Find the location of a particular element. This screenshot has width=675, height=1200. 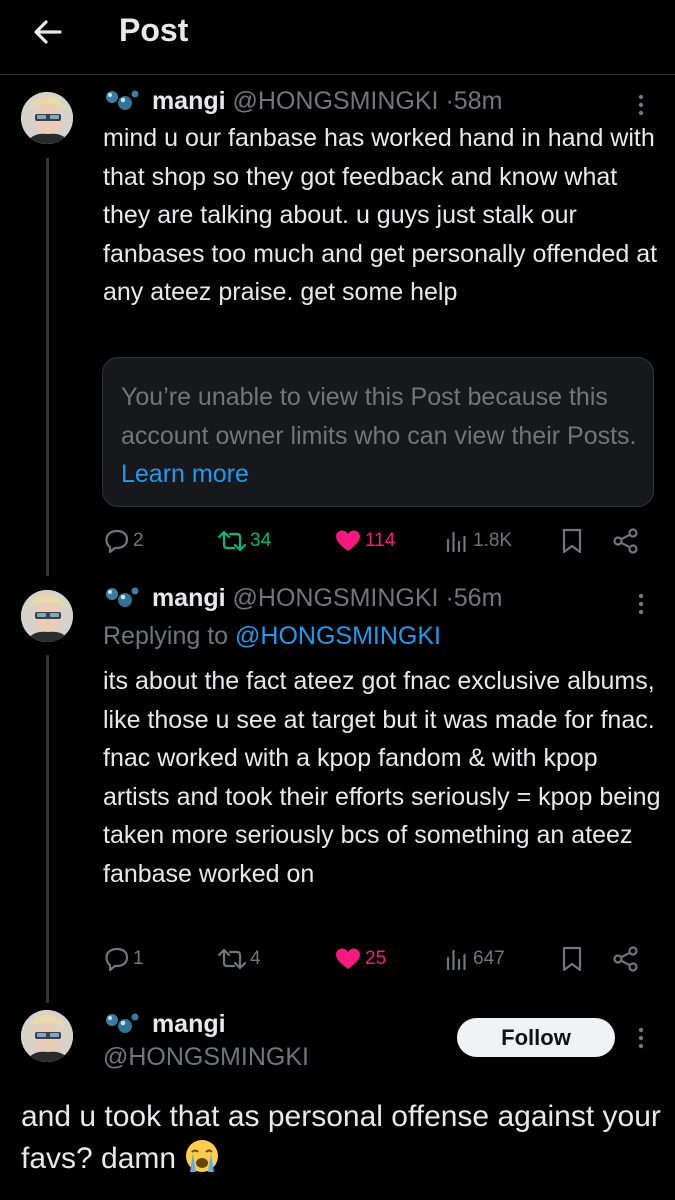

loudly-crying-face-icon is located at coordinates (202, 1156).